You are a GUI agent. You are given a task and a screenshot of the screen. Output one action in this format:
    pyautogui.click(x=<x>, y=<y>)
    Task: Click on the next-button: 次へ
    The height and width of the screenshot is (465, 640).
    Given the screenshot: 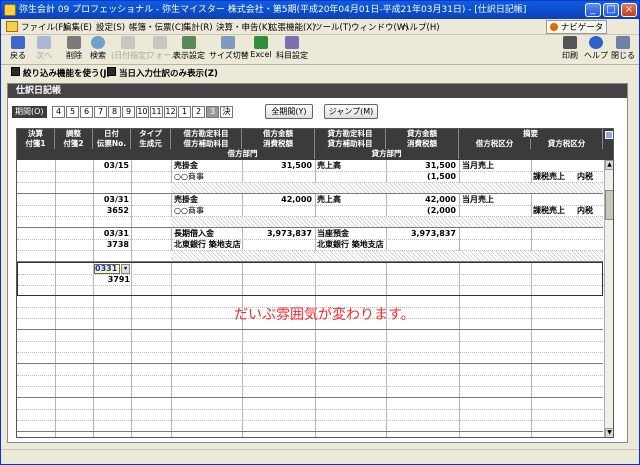 What is the action you would take?
    pyautogui.click(x=44, y=48)
    